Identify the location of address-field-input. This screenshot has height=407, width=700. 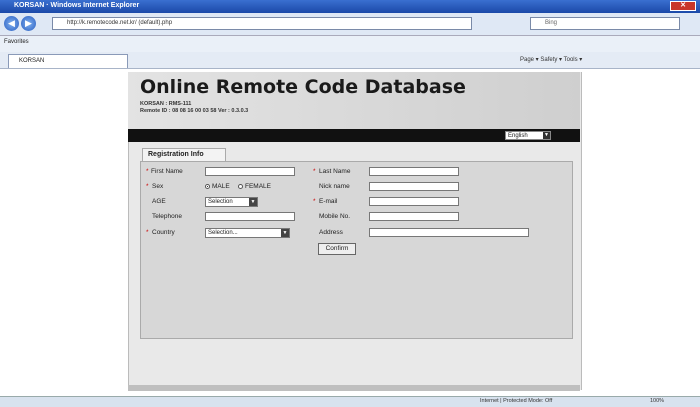
(449, 232).